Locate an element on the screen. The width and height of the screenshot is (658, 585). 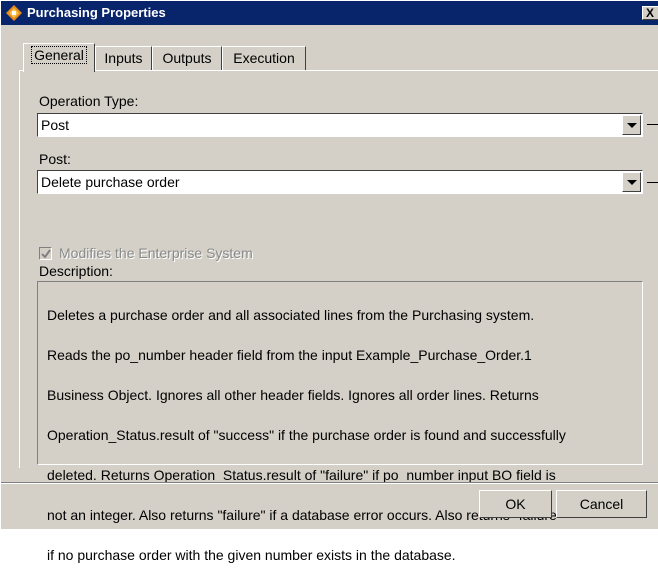
tab-outputs-label: Outputs is located at coordinates (187, 58).